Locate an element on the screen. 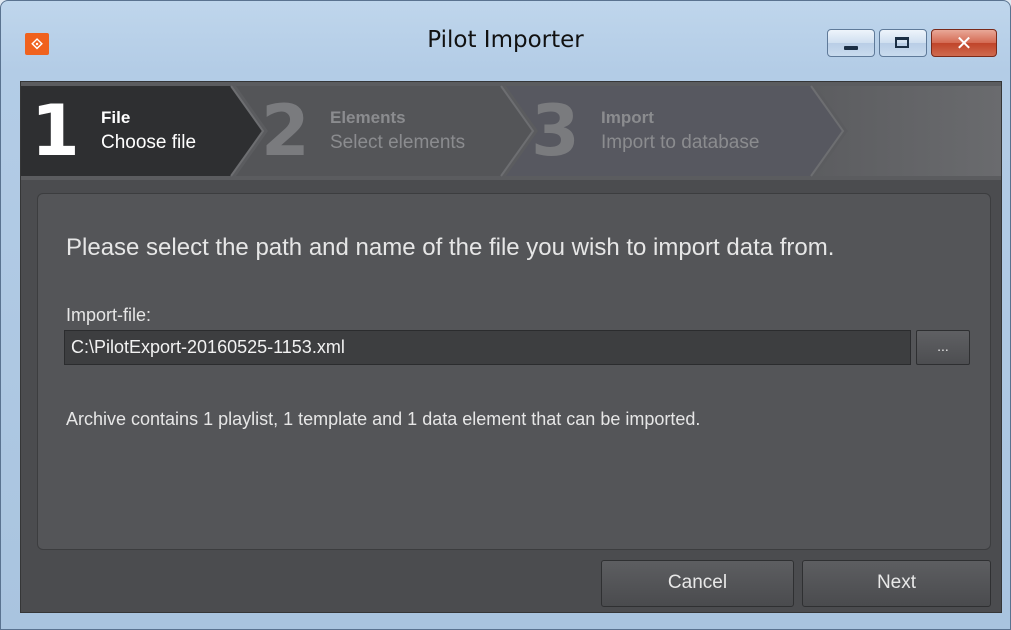 The image size is (1011, 630). close-icon: ✕ is located at coordinates (964, 43).